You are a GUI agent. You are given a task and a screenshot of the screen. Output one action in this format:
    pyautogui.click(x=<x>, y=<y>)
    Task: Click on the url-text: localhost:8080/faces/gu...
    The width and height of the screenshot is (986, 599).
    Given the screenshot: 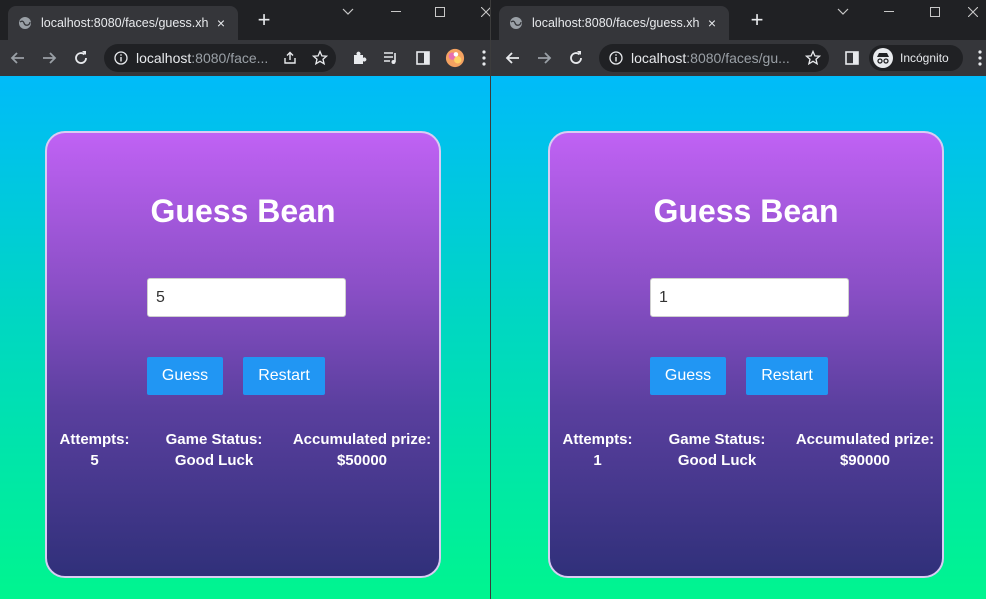 What is the action you would take?
    pyautogui.click(x=710, y=58)
    